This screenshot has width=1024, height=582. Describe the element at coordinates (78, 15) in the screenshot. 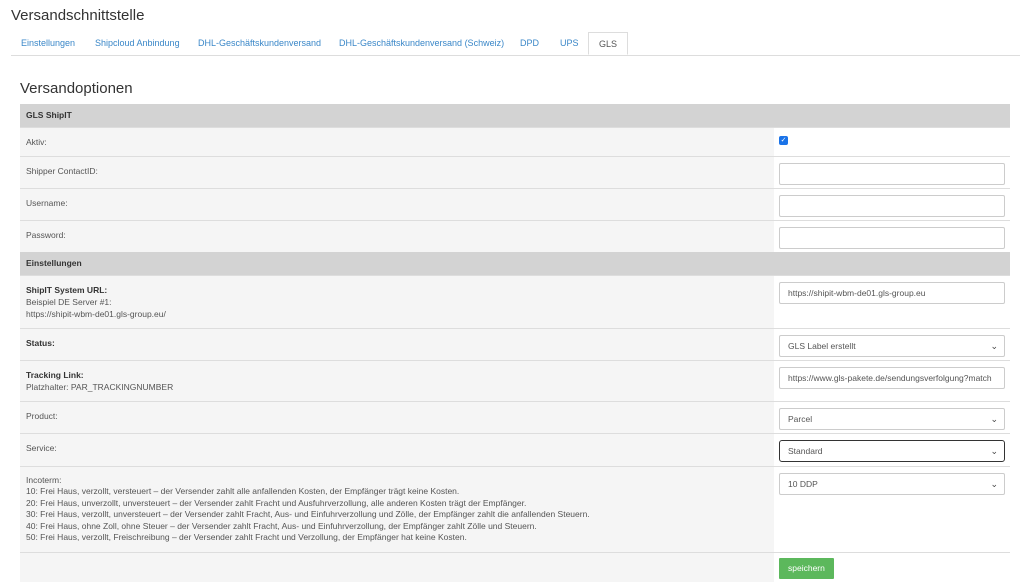

I see `page-title: Versandschnittstelle` at that location.